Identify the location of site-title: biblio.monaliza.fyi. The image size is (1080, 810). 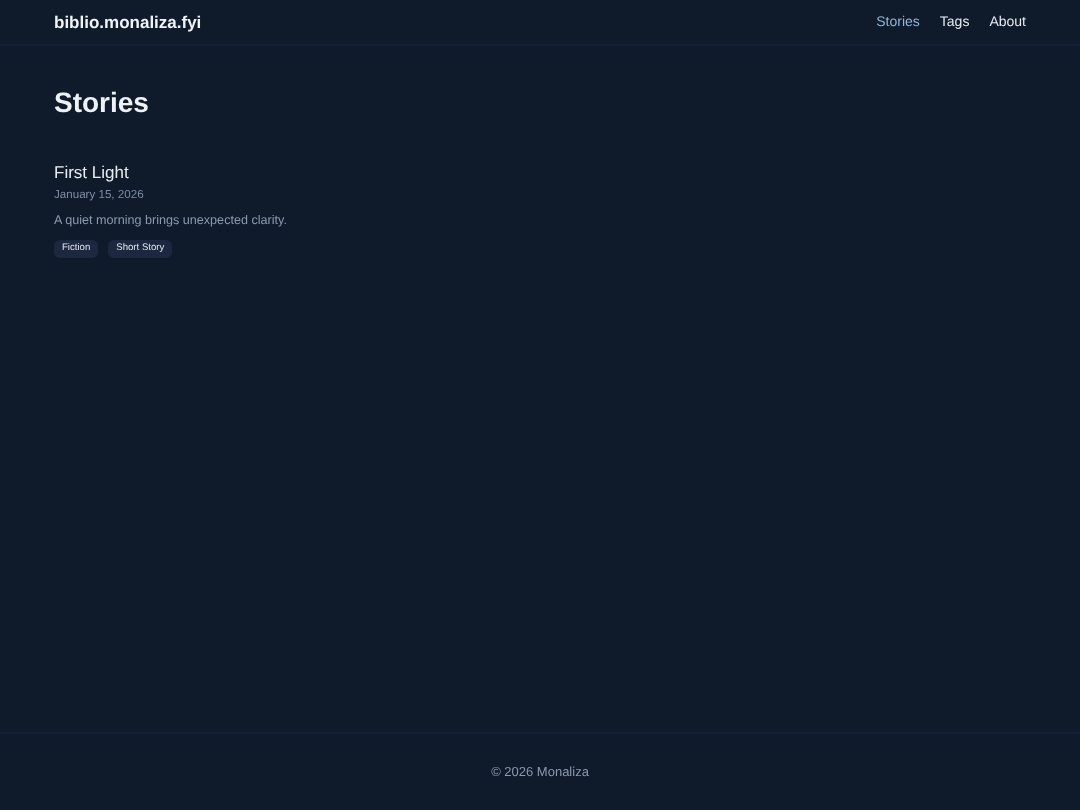
(128, 22).